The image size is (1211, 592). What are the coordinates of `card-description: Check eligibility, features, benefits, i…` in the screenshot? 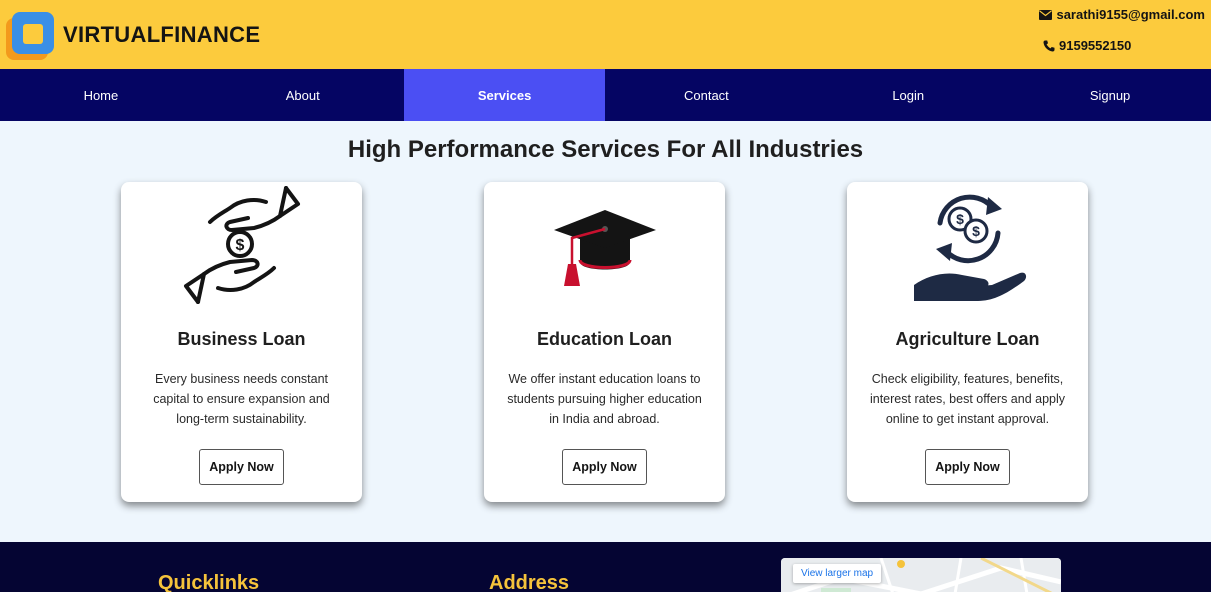 It's located at (967, 399).